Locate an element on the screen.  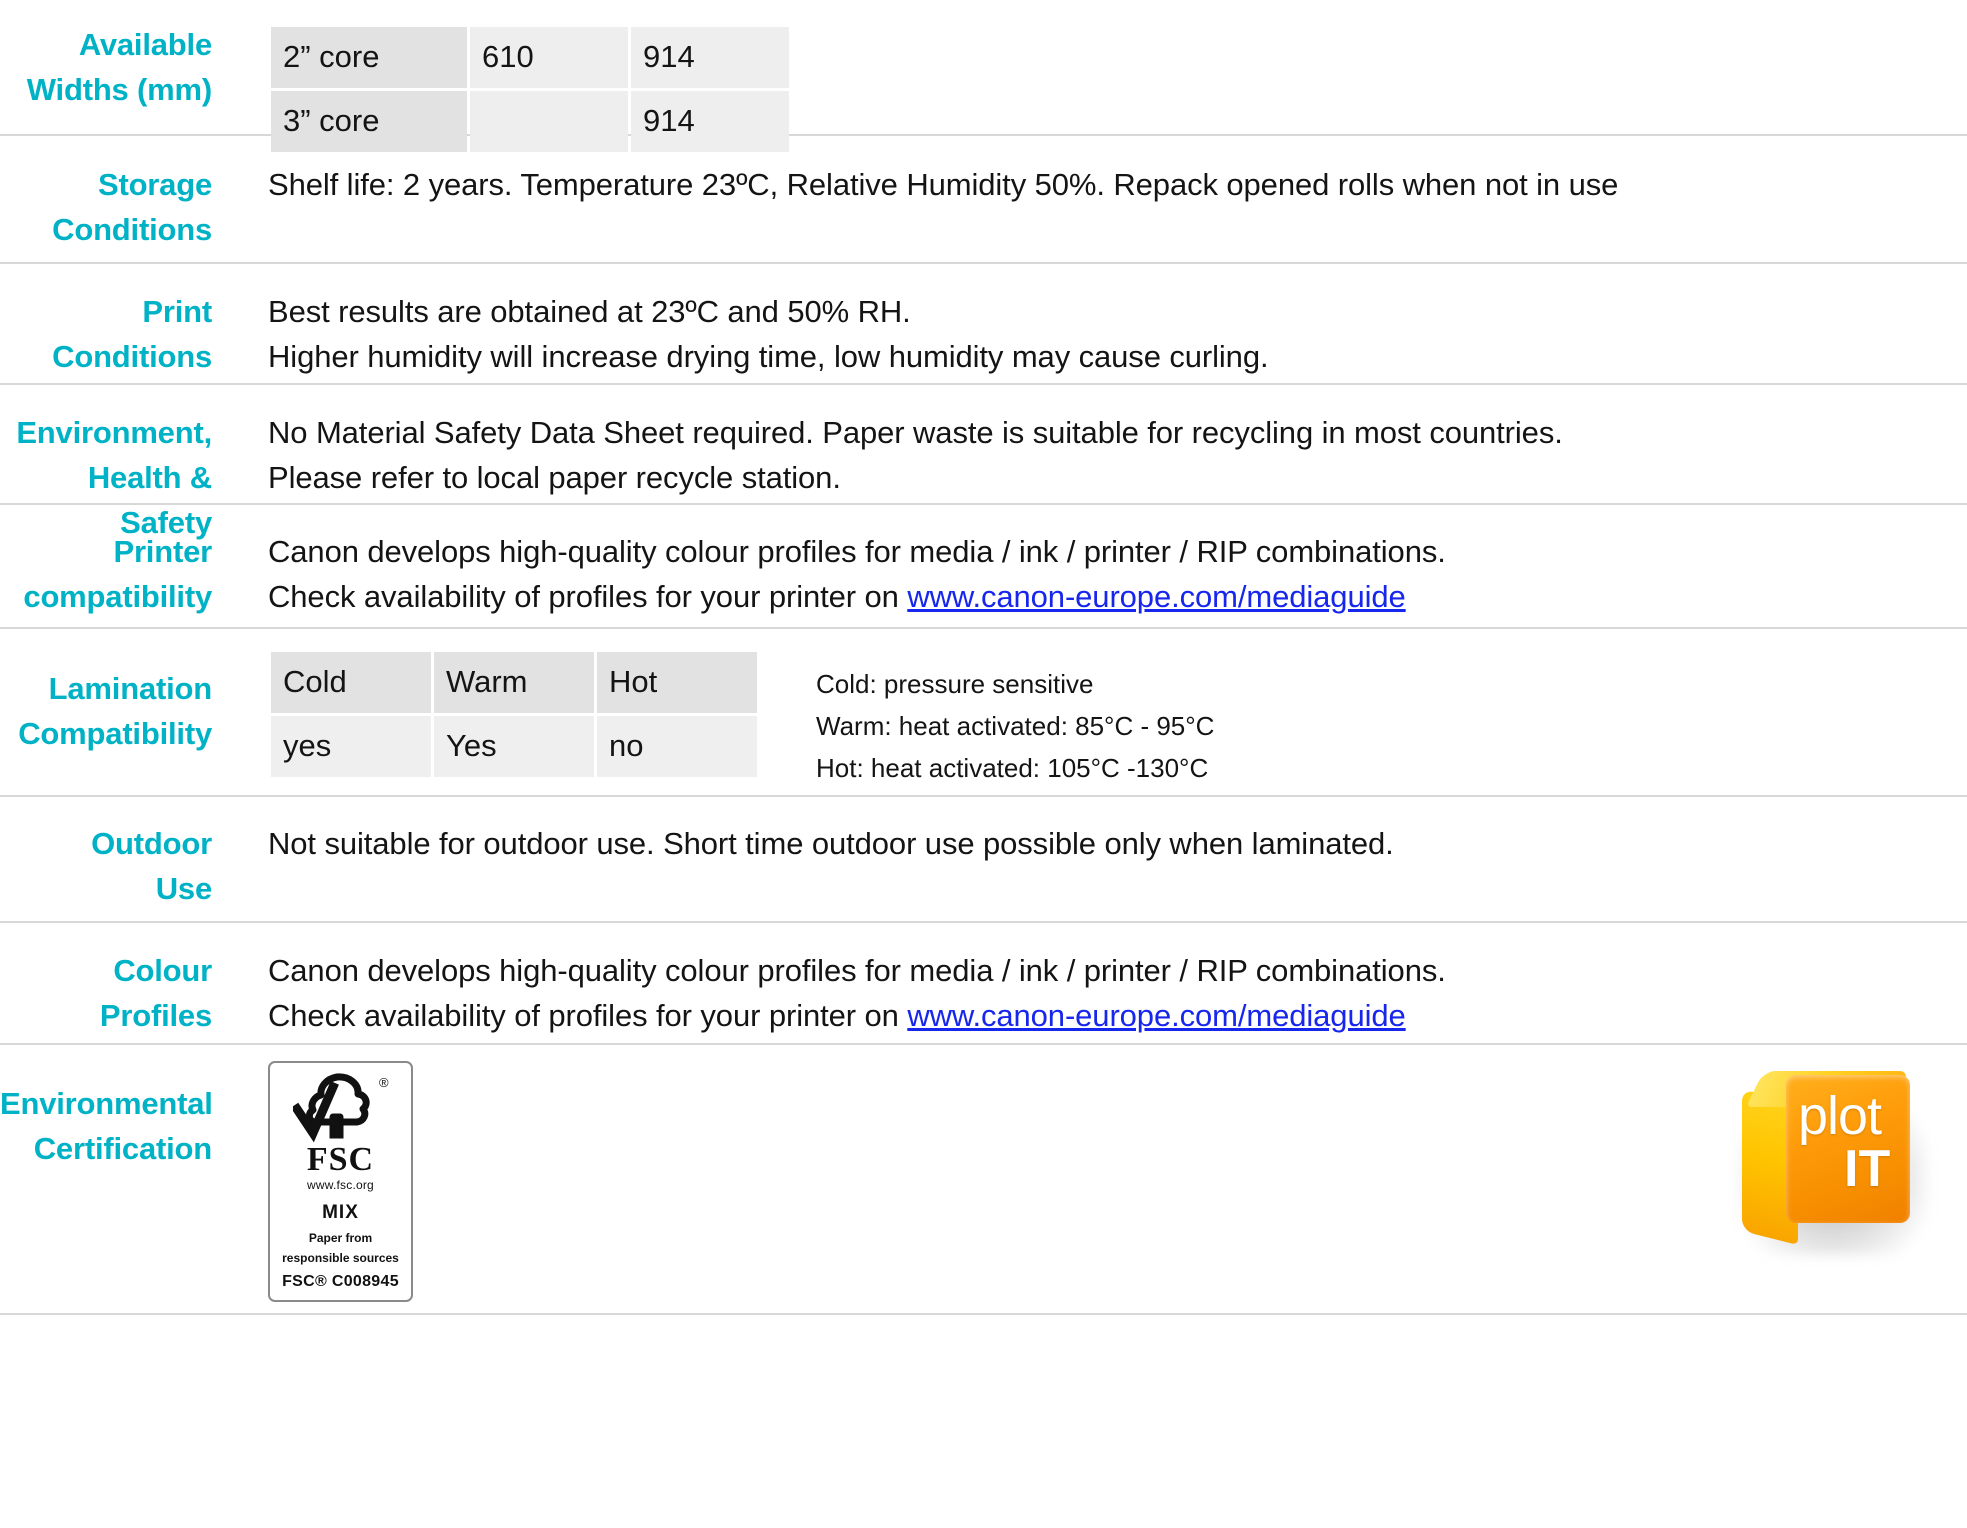
fsc-mix-label: MIX is located at coordinates (340, 1212).